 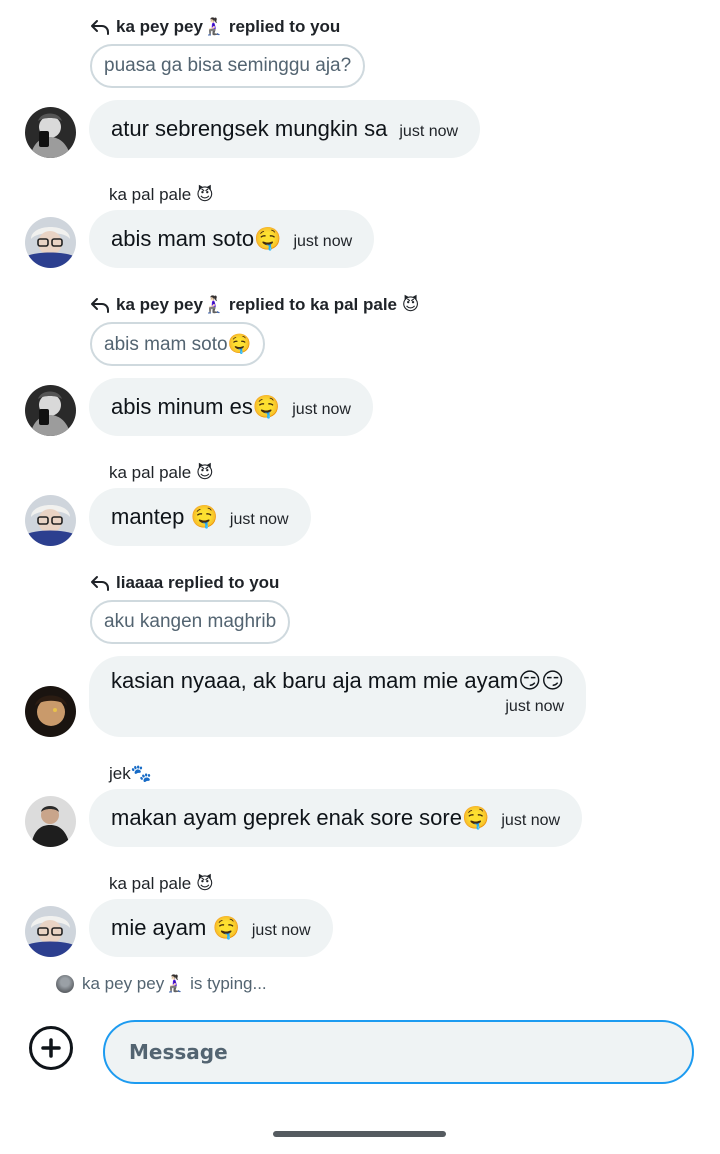 I want to click on quoted-message: abis mam soto🤤, so click(x=178, y=344).